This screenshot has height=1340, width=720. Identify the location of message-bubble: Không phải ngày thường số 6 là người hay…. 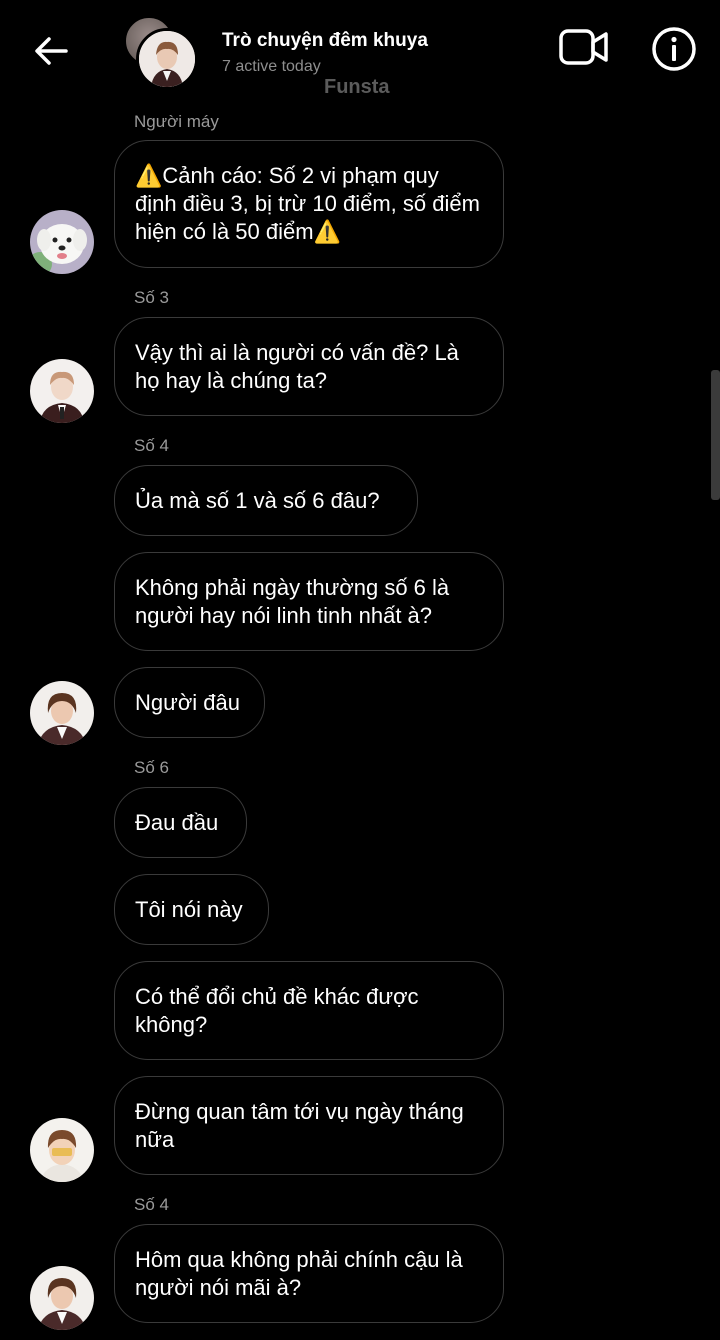
(309, 601).